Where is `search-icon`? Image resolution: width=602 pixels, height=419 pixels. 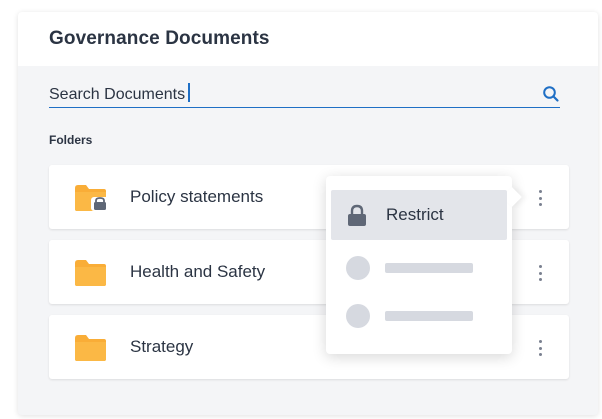
search-icon is located at coordinates (551, 94).